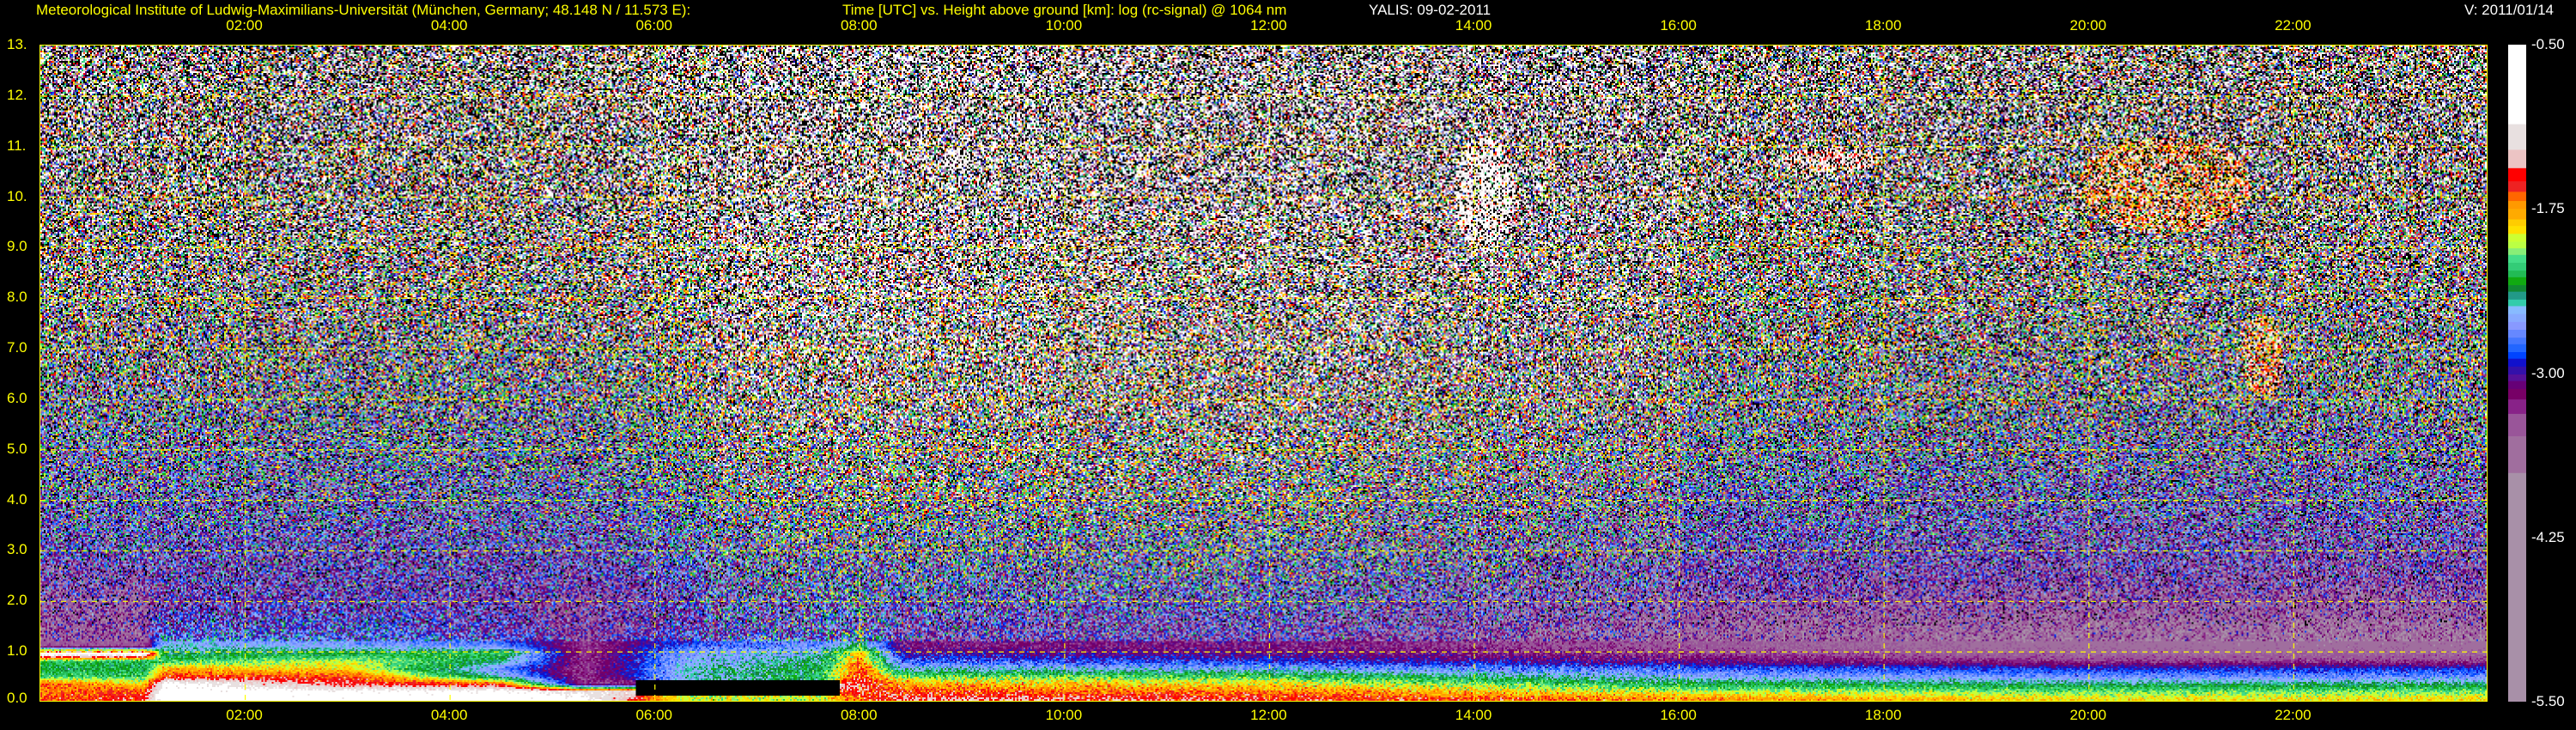 This screenshot has width=2576, height=730. Describe the element at coordinates (2509, 10) in the screenshot. I see `version-label: V: 2011/01/14` at that location.